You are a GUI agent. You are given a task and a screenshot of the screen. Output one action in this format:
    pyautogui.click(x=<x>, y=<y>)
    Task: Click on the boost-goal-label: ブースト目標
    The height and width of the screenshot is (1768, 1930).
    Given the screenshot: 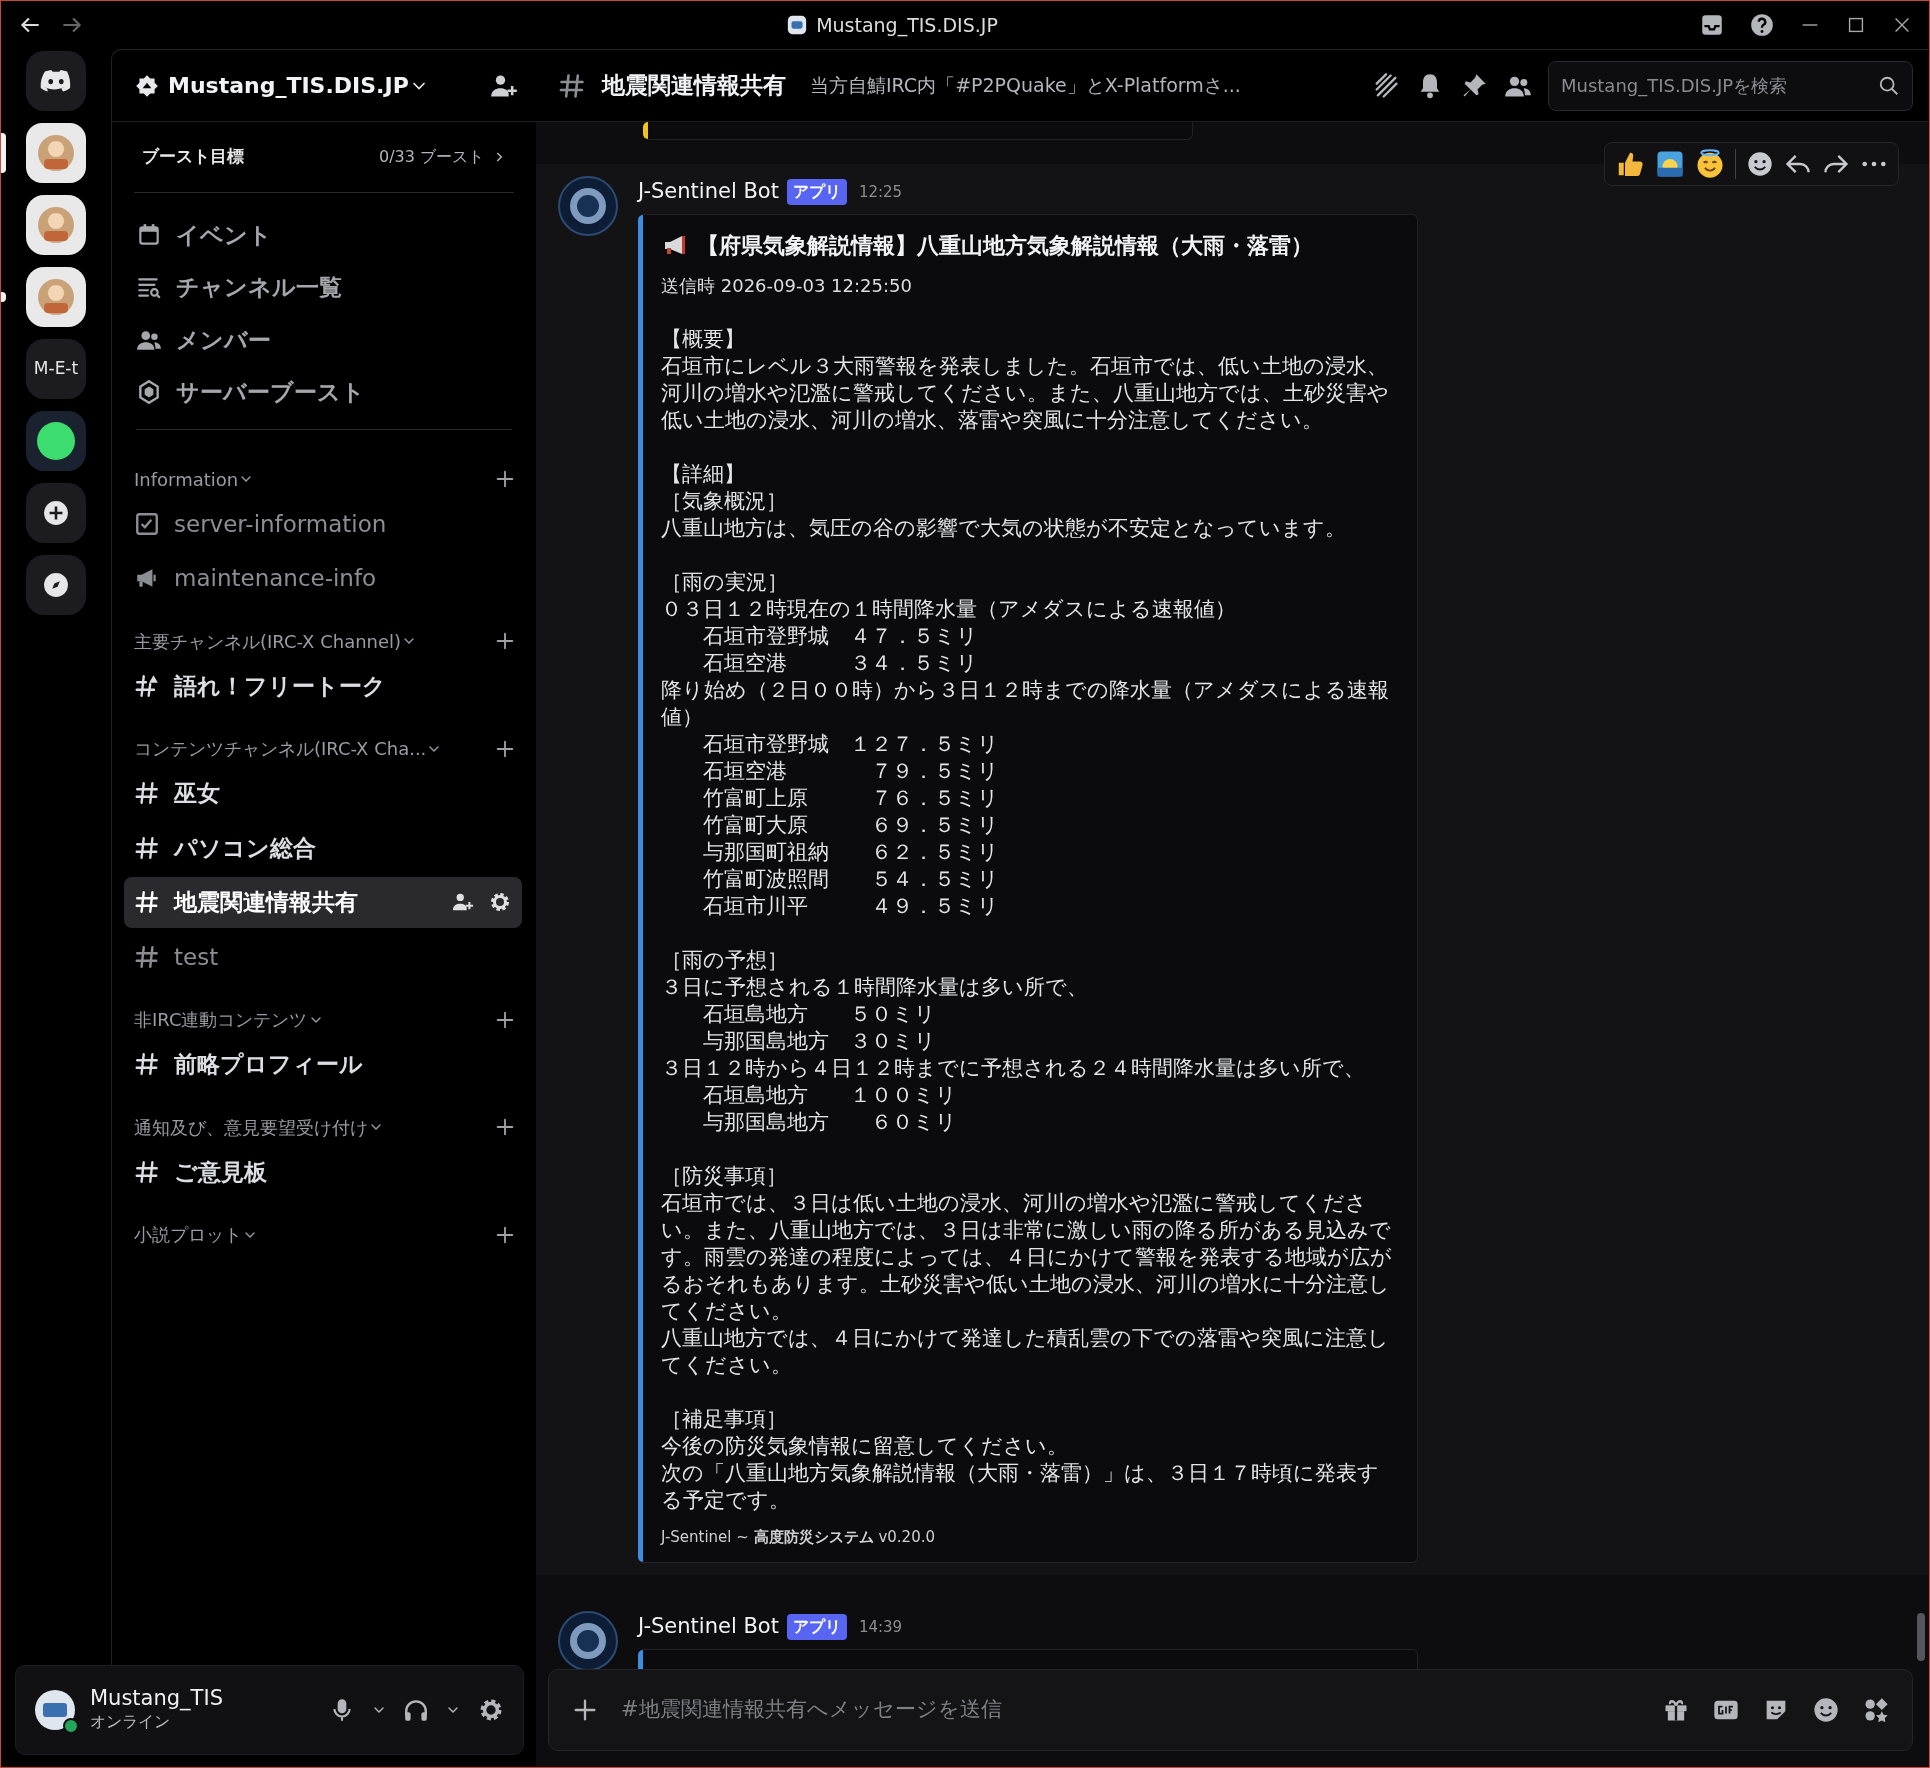 What is the action you would take?
    pyautogui.click(x=193, y=156)
    